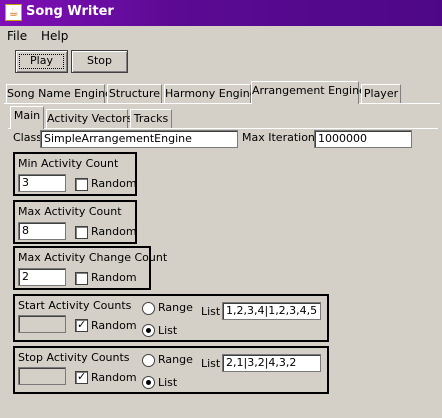 The width and height of the screenshot is (442, 418). I want to click on min-activity-field: 3, so click(42, 183).